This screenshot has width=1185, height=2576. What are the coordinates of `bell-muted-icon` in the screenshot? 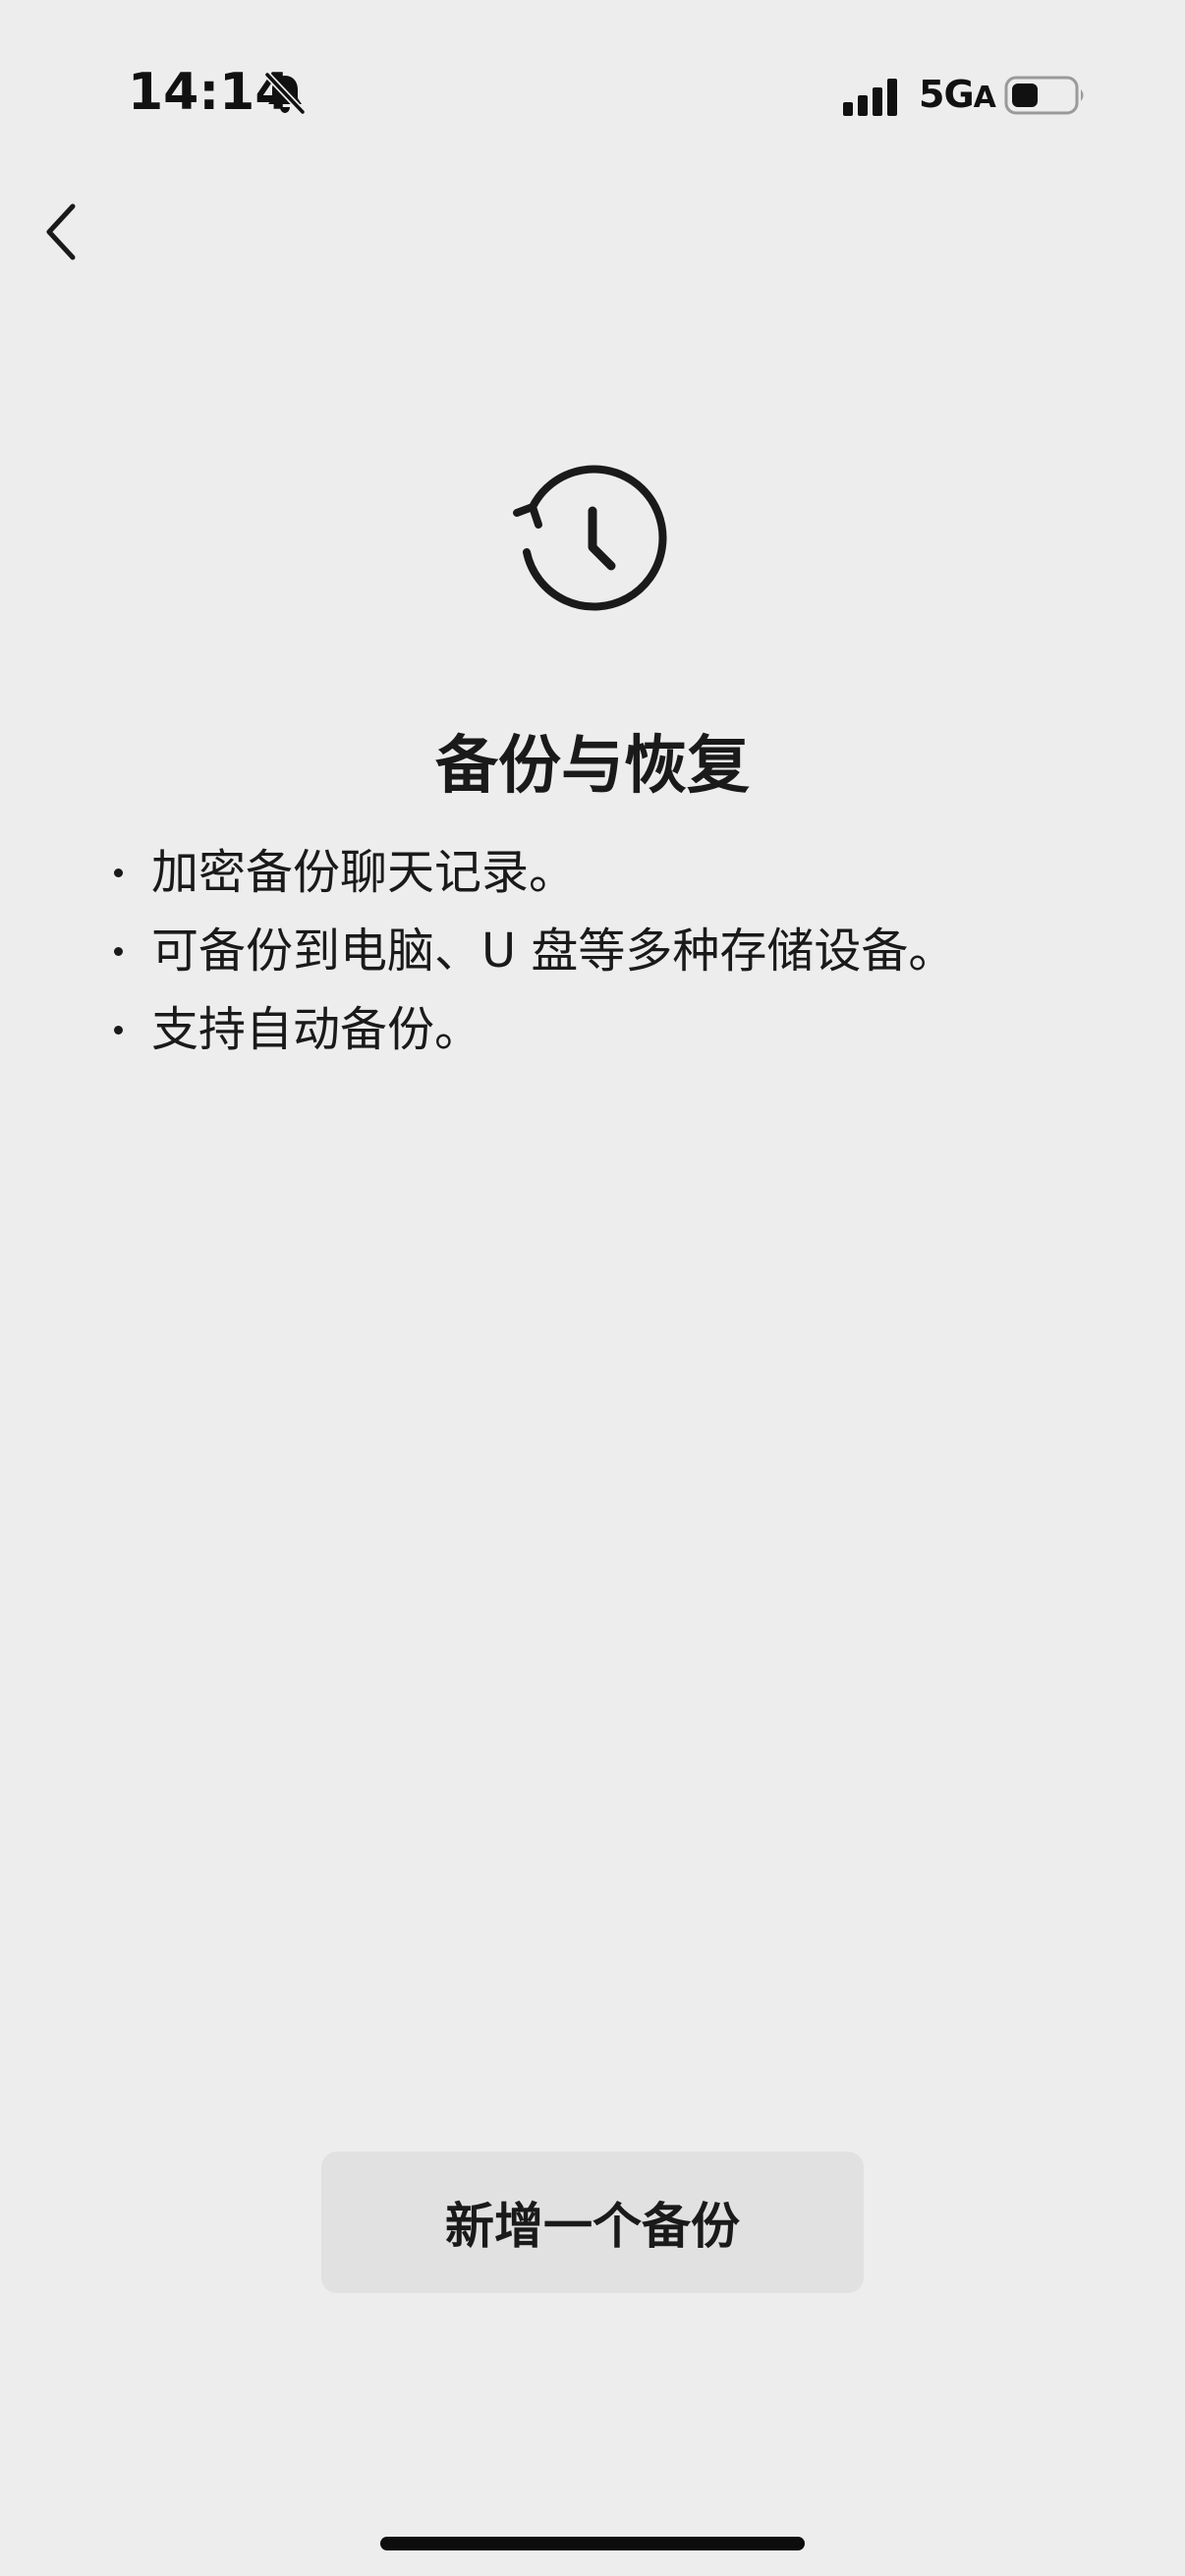 It's located at (285, 93).